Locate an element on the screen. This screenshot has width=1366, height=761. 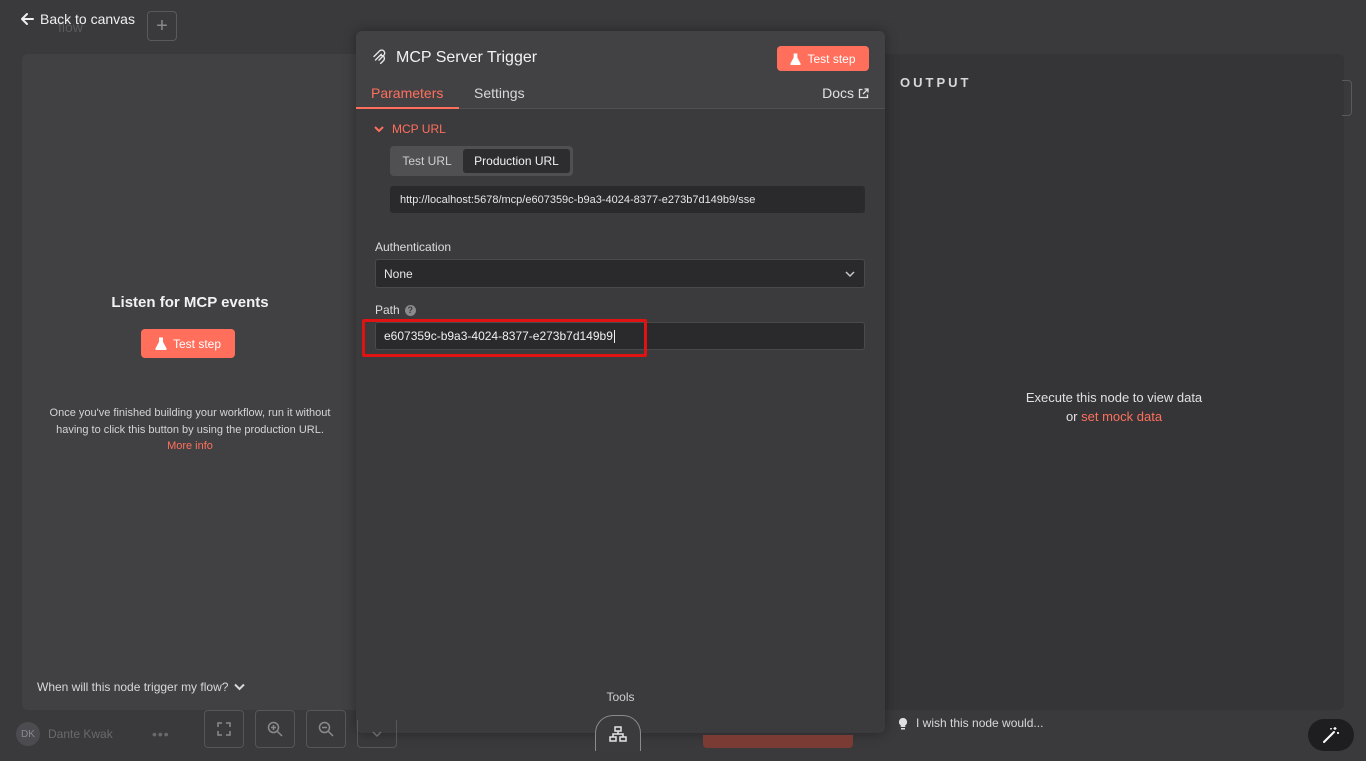
back-to-canvas-link: Back to canvas is located at coordinates (77, 19).